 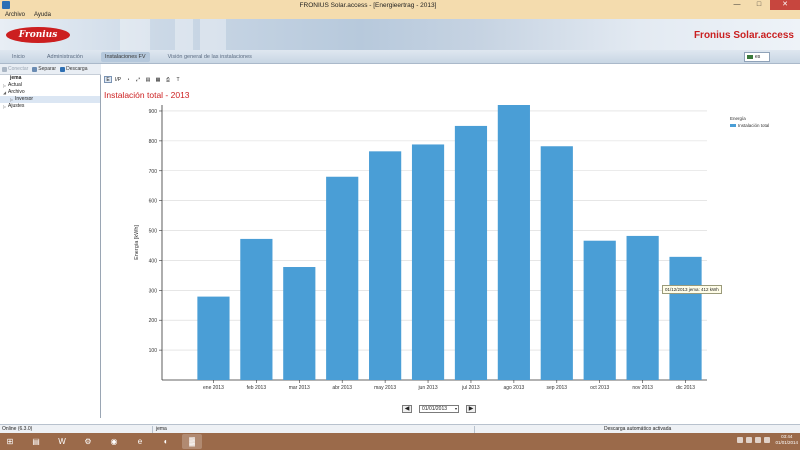 What do you see at coordinates (513, 388) in the screenshot?
I see `x-tick-label: ago 2013` at bounding box center [513, 388].